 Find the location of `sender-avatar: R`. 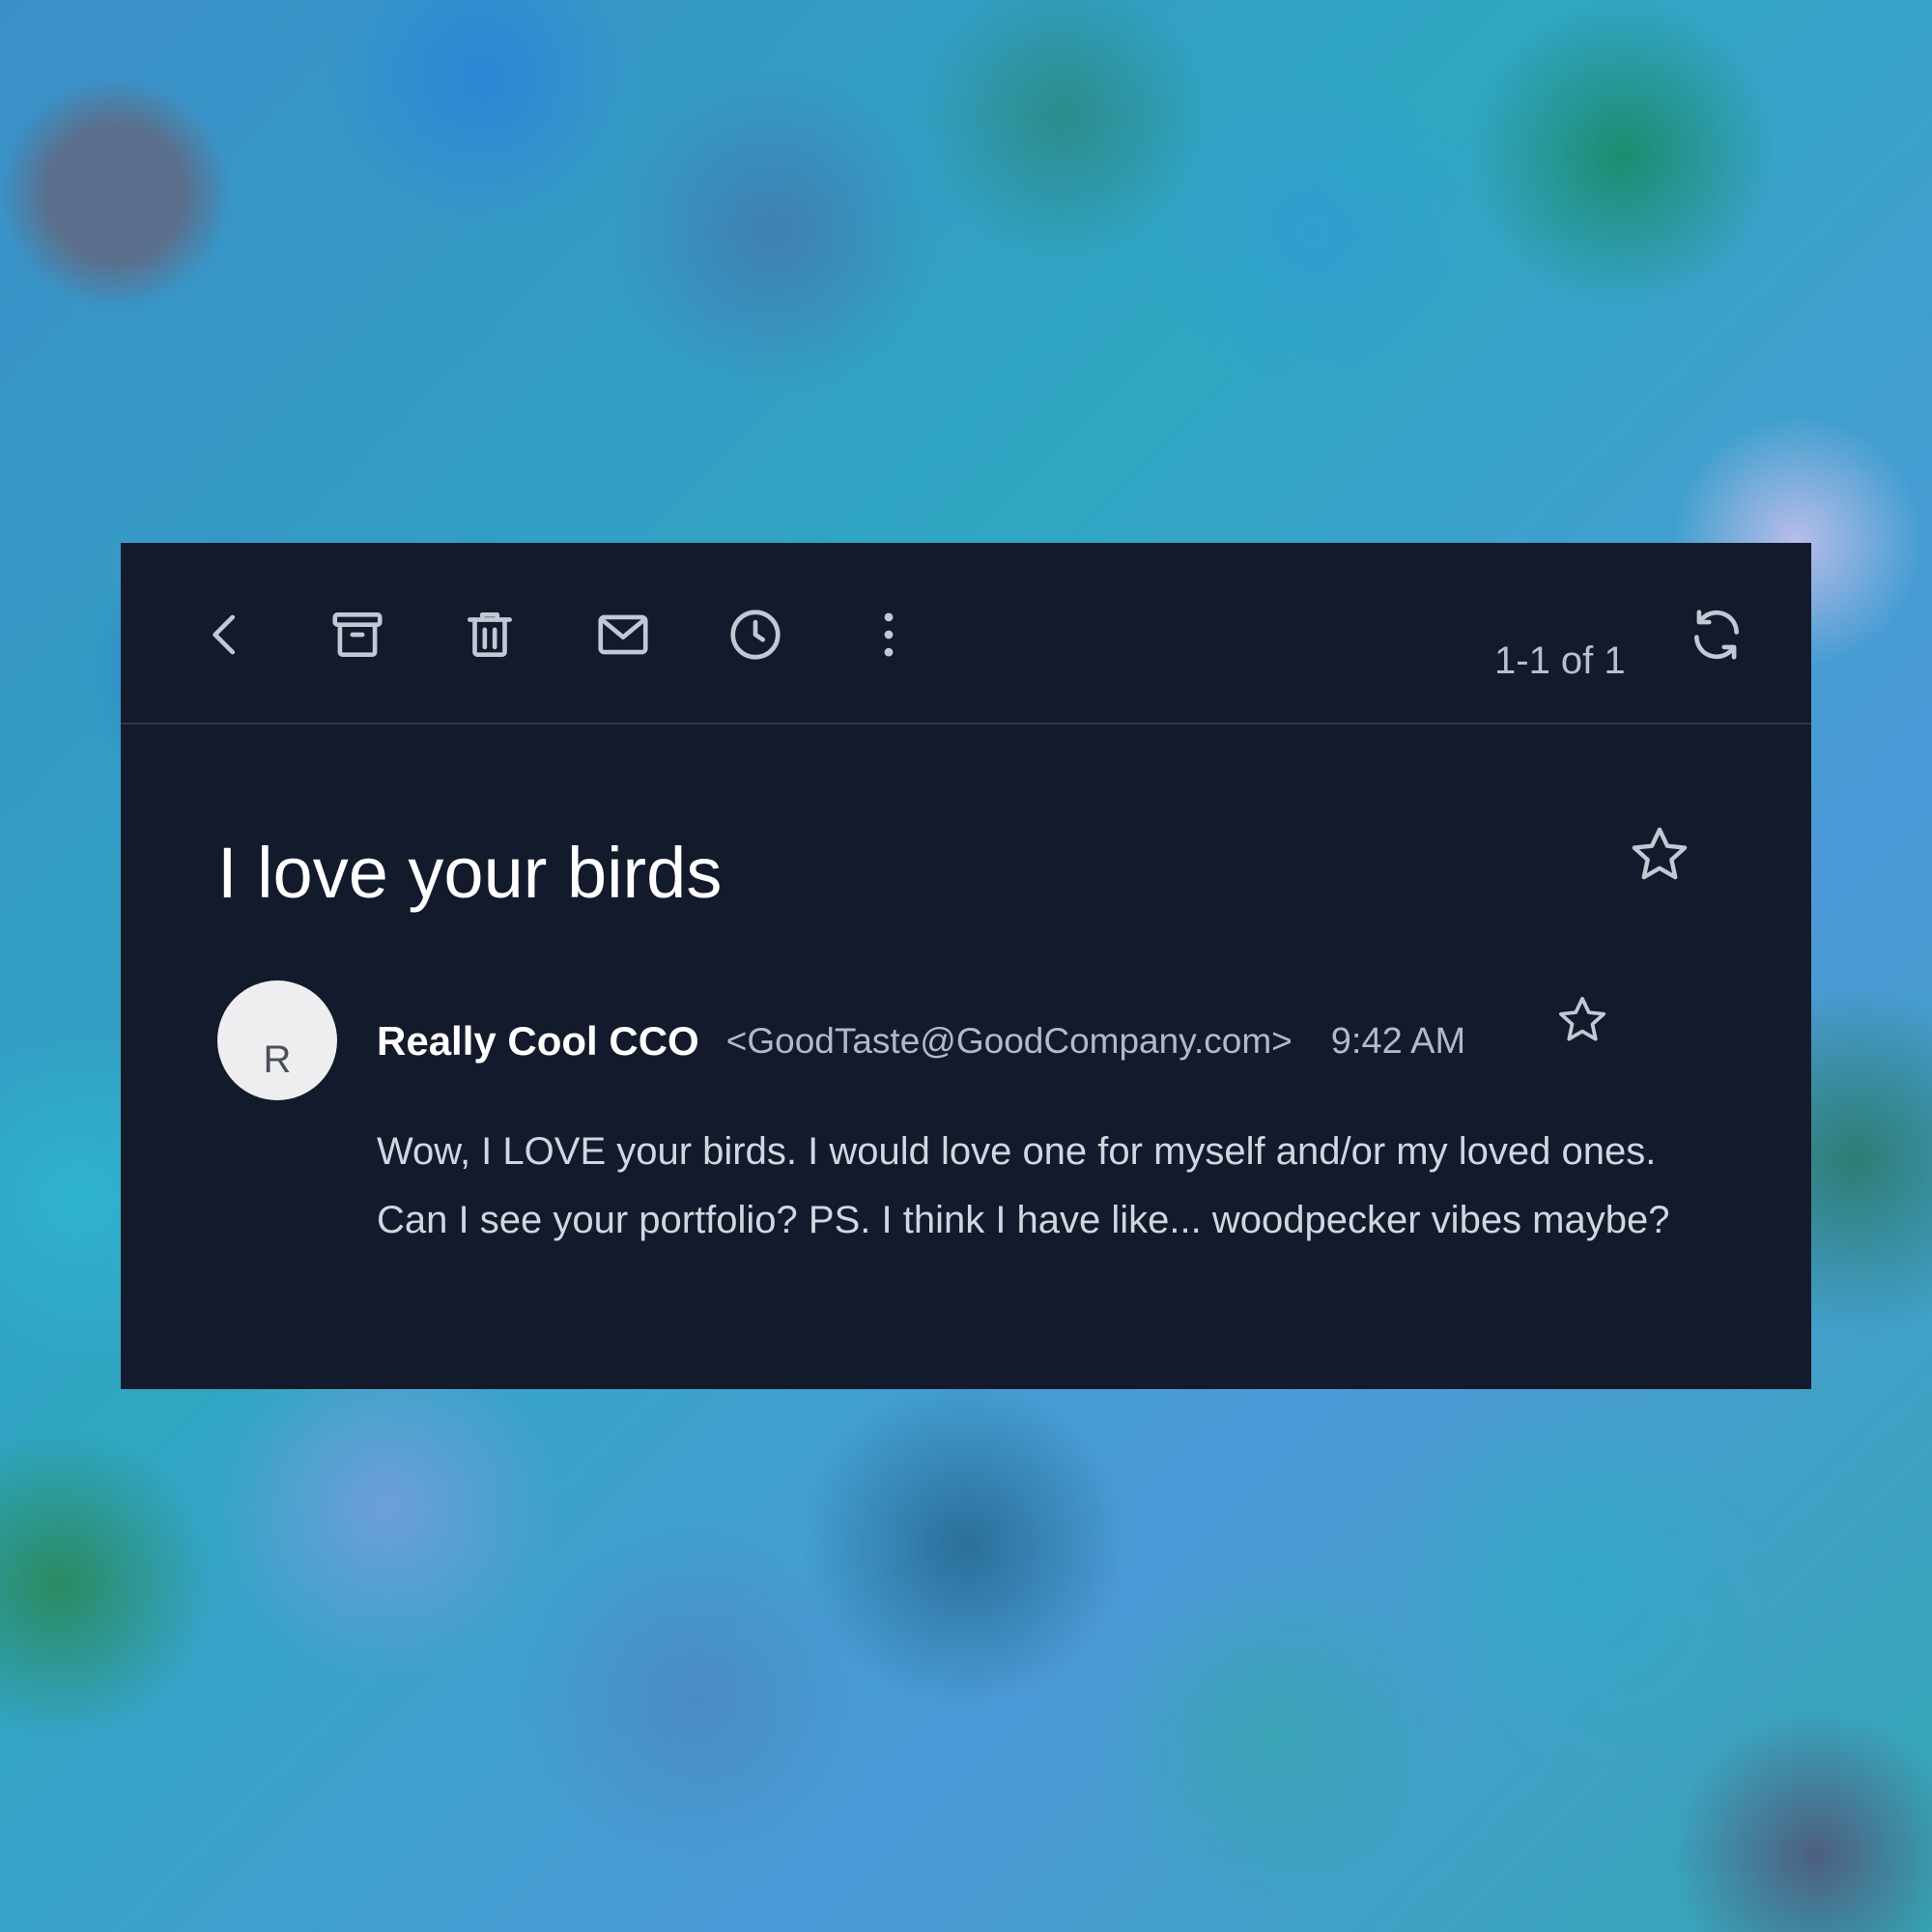

sender-avatar: R is located at coordinates (277, 1040).